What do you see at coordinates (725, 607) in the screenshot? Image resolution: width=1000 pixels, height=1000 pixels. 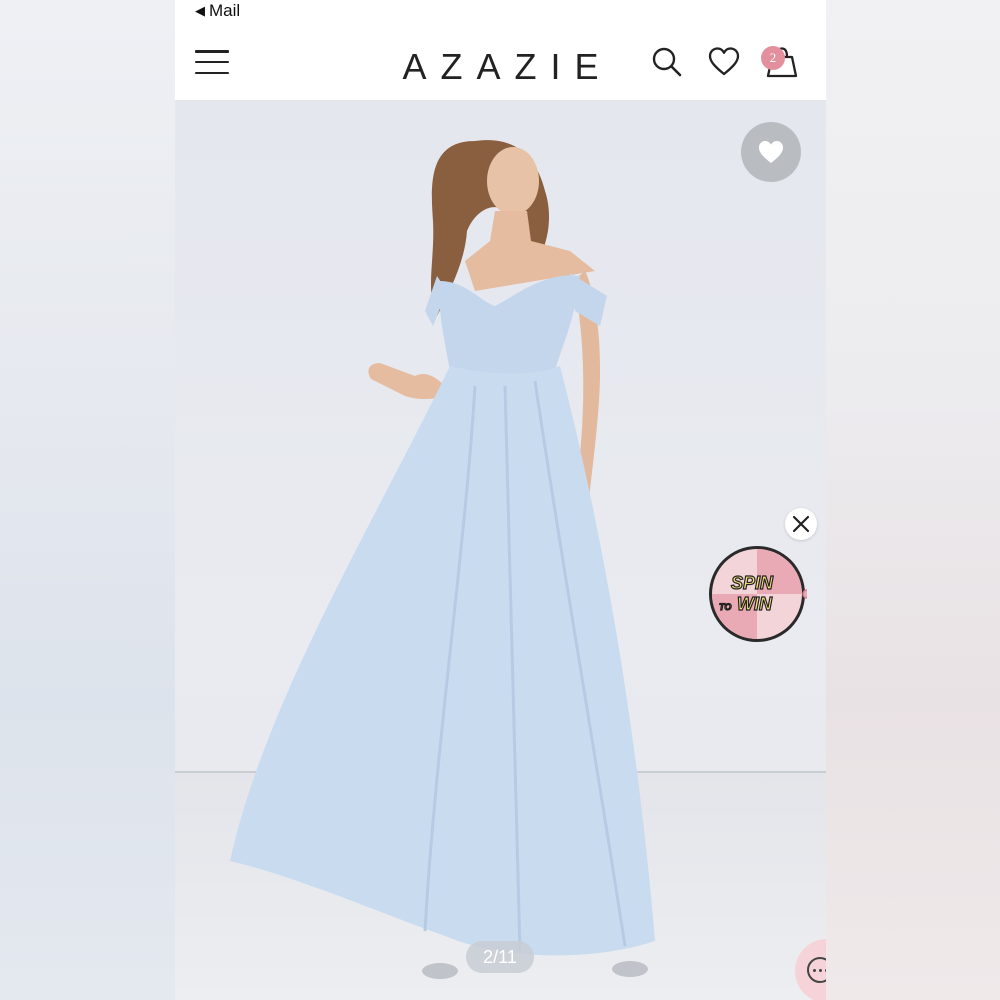 I see `spin-to-label: TO` at bounding box center [725, 607].